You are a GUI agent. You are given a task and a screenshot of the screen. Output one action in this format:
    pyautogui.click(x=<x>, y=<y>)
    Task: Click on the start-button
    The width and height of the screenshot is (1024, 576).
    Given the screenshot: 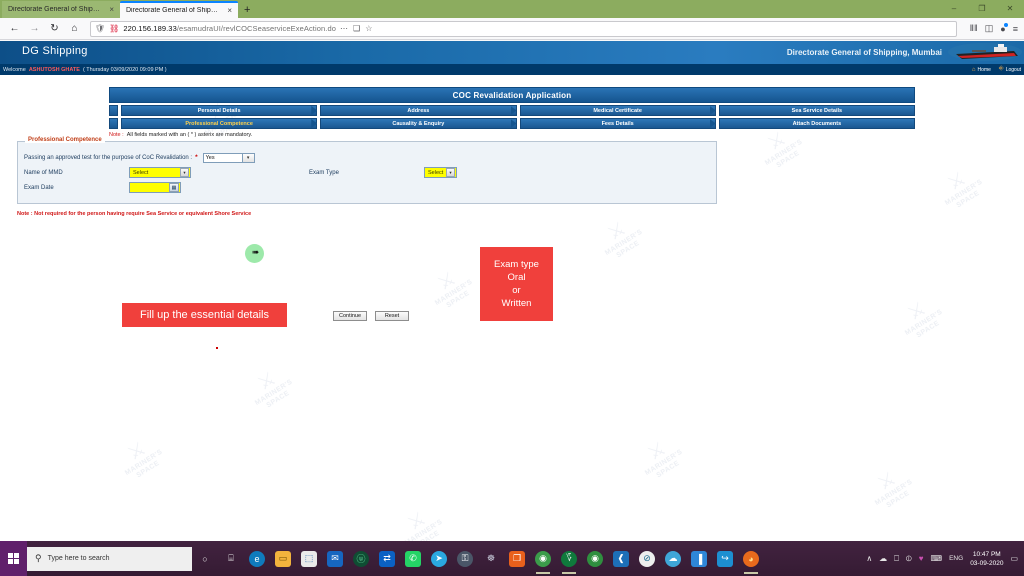 What is the action you would take?
    pyautogui.click(x=13, y=558)
    